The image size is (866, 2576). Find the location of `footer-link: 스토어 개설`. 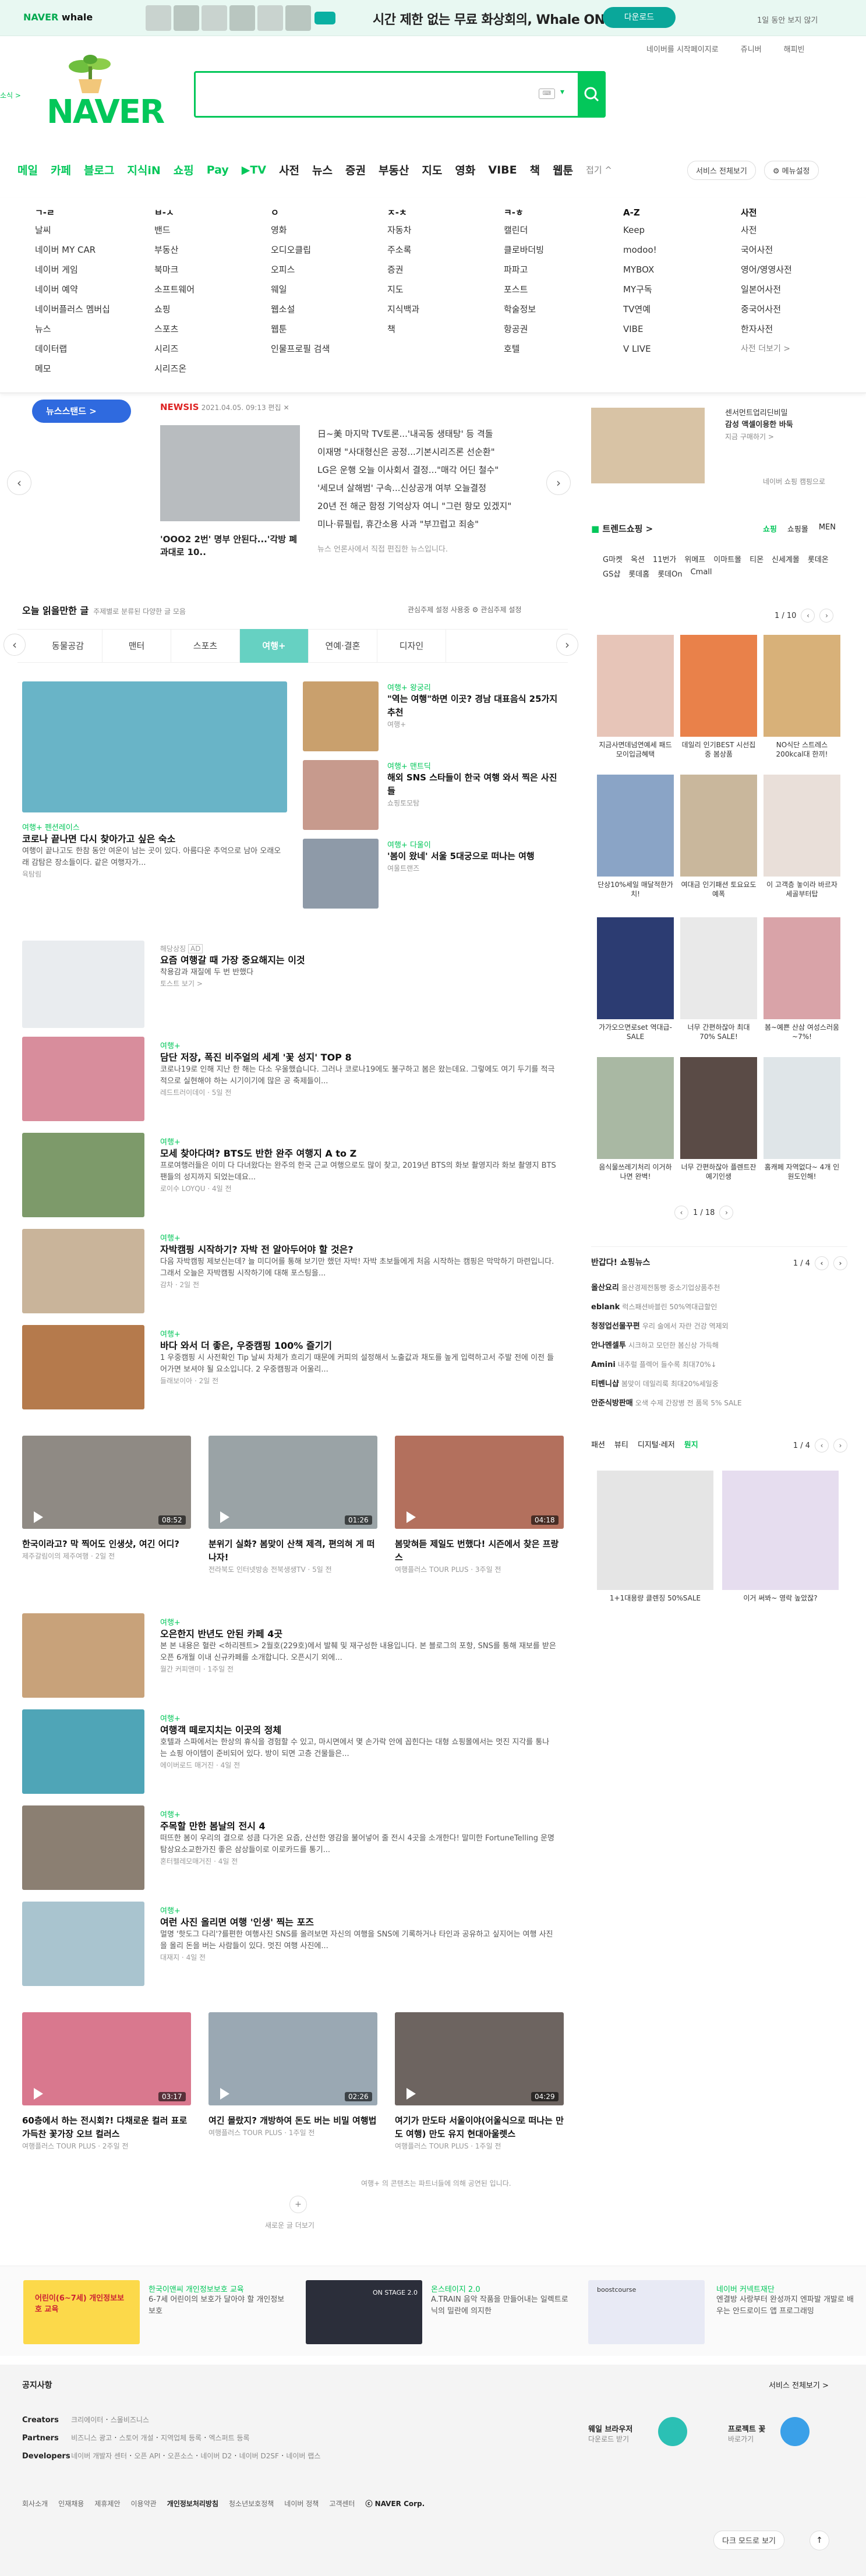

footer-link: 스토어 개설 is located at coordinates (136, 2438).